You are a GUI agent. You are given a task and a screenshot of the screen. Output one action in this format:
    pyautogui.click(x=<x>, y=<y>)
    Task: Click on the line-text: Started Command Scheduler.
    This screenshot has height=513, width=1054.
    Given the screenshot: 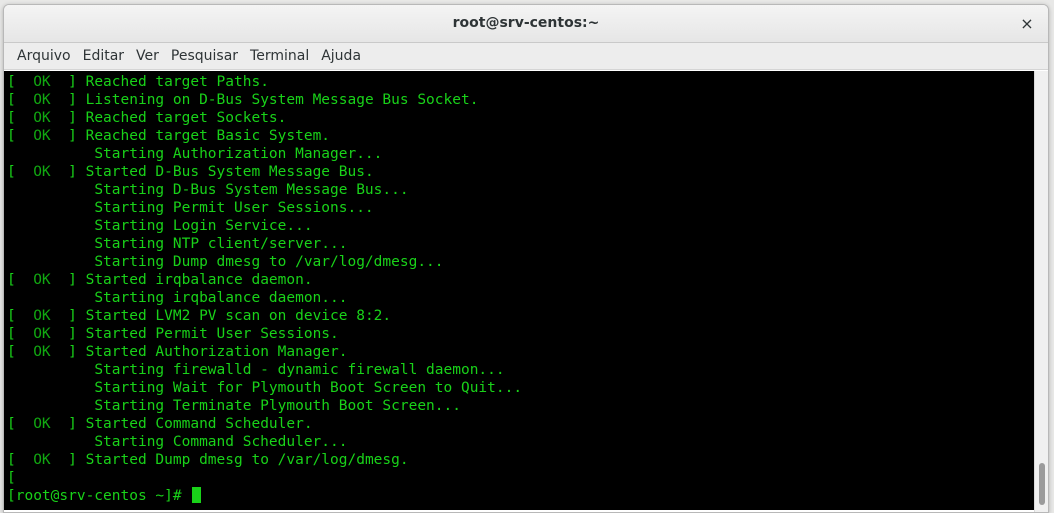 What is the action you would take?
    pyautogui.click(x=199, y=424)
    